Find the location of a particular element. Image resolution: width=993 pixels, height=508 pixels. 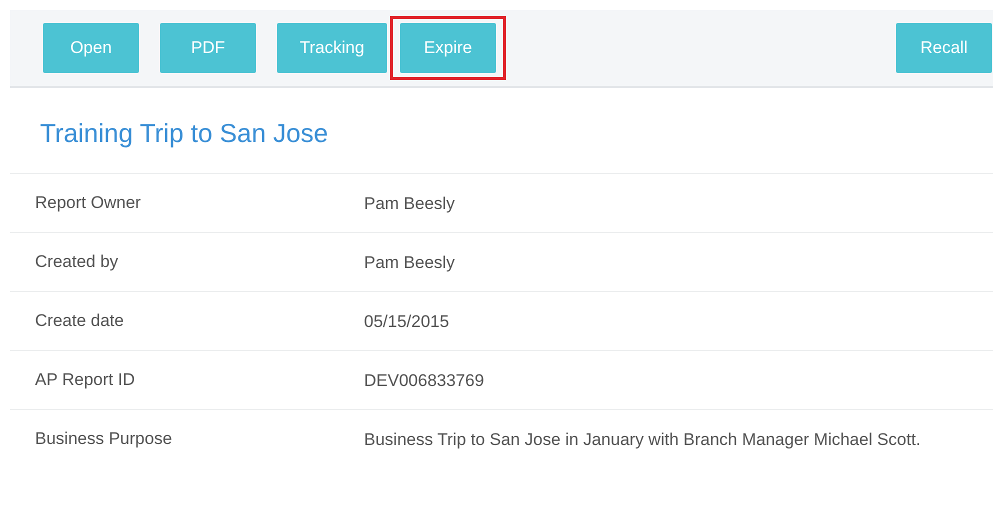

field-label: Created by is located at coordinates (77, 262).